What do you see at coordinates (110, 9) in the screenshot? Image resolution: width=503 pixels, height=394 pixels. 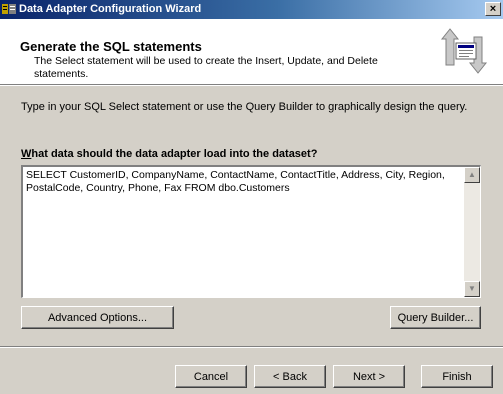 I see `window-title: Data Adapter Configuration Wizard` at bounding box center [110, 9].